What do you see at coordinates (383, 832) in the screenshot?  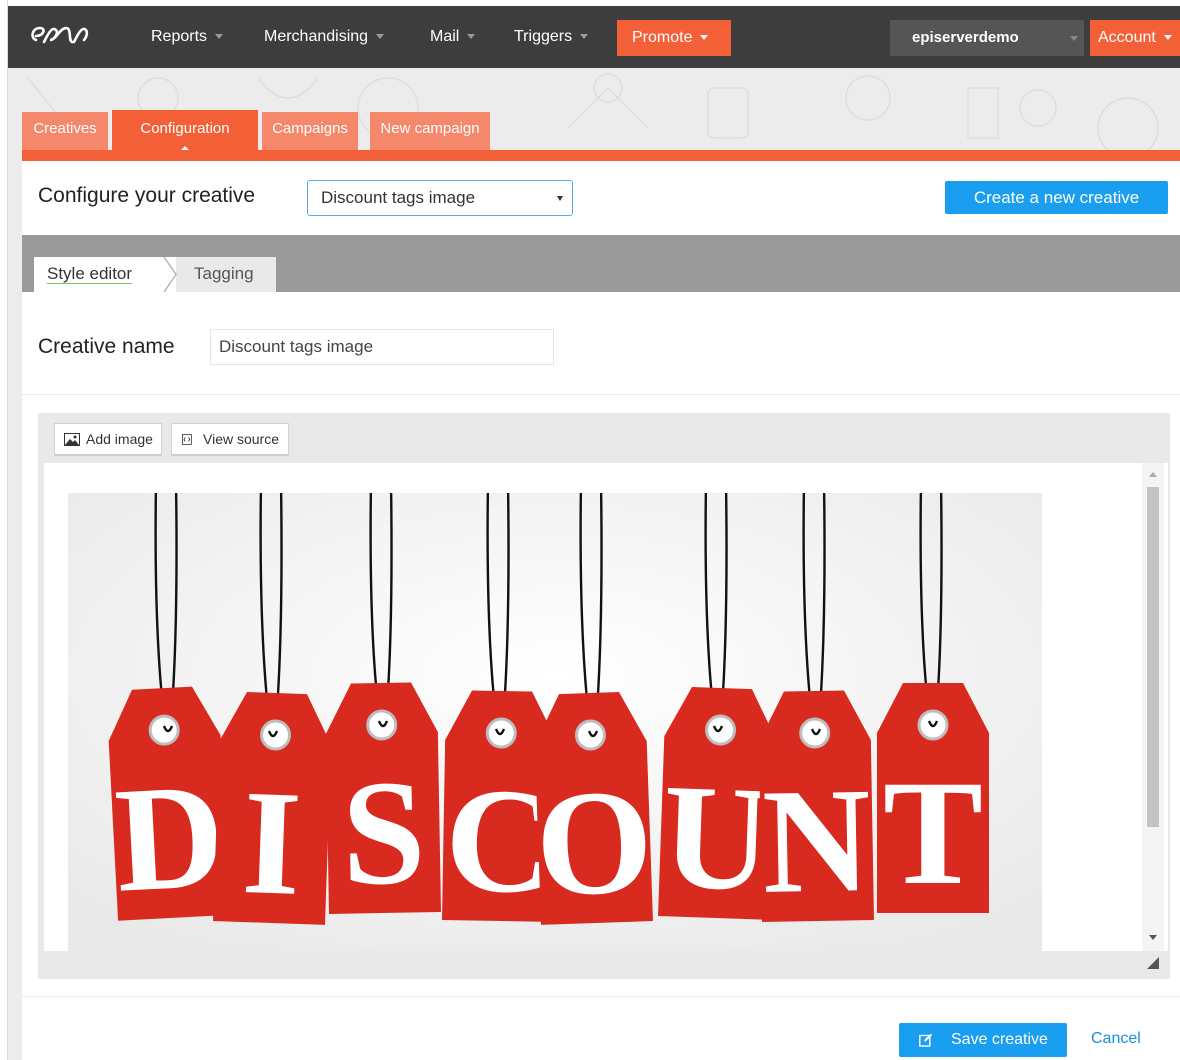 I see `tag-letter: S` at bounding box center [383, 832].